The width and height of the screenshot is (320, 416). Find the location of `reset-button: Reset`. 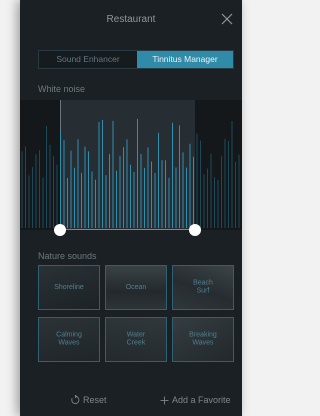

reset-button: Reset is located at coordinates (88, 400).